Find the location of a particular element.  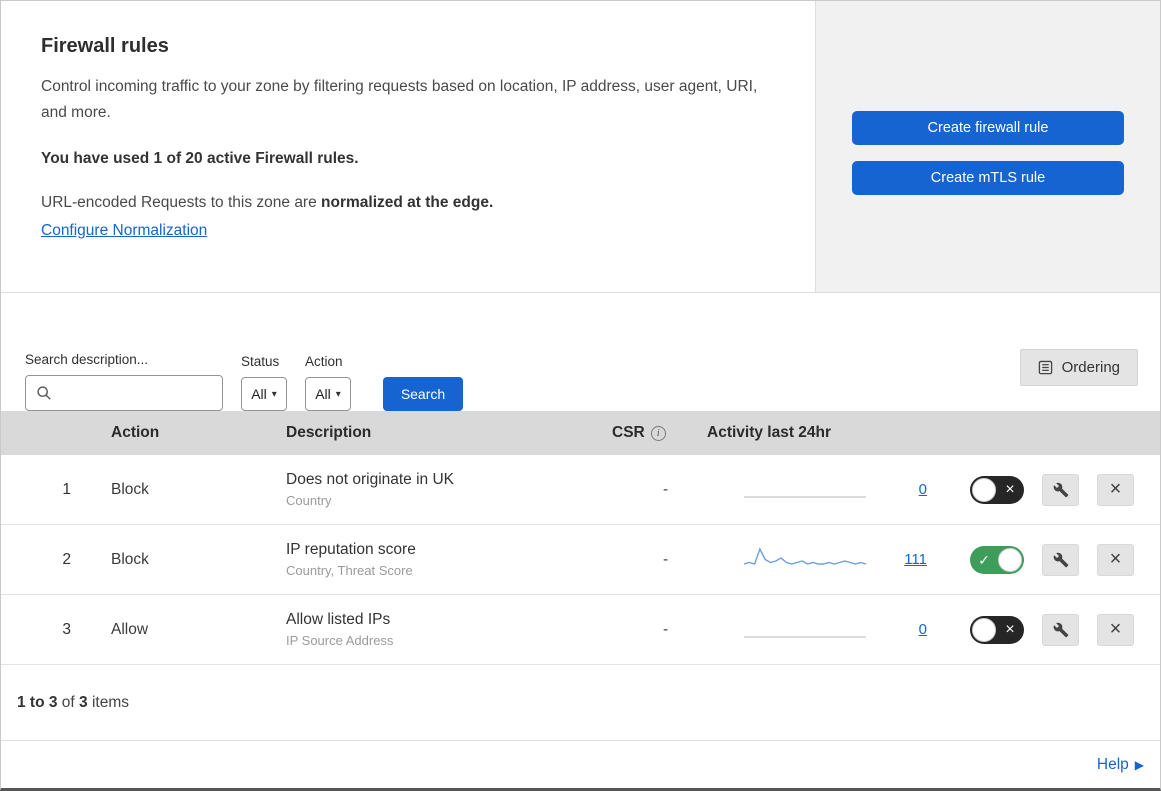

rule-criteria: Country is located at coordinates (309, 500).